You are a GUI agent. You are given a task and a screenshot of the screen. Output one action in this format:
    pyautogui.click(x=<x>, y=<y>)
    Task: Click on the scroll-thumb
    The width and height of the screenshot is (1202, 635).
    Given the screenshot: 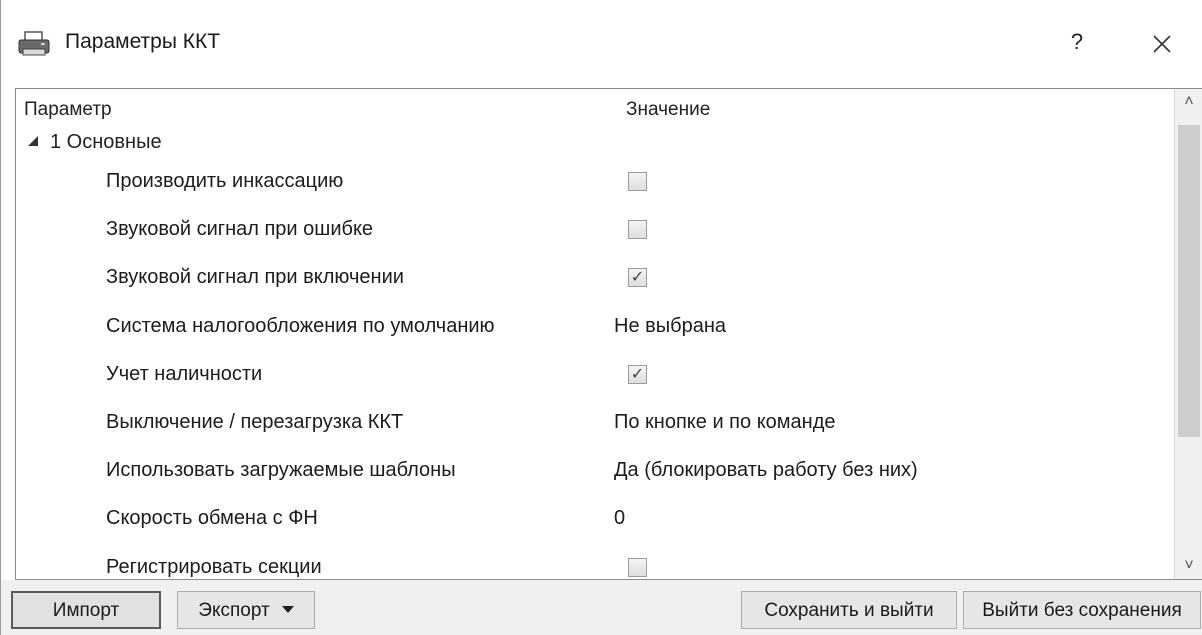 What is the action you would take?
    pyautogui.click(x=1189, y=281)
    